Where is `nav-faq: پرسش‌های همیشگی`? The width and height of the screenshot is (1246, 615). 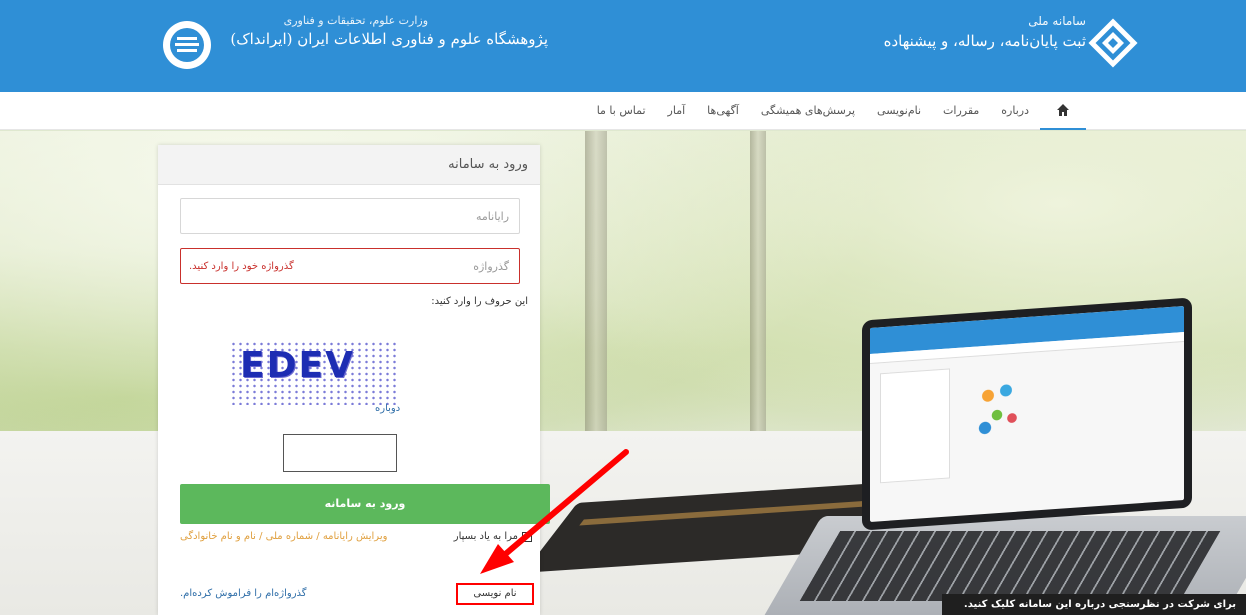
nav-faq: پرسش‌های همیشگی is located at coordinates (808, 111).